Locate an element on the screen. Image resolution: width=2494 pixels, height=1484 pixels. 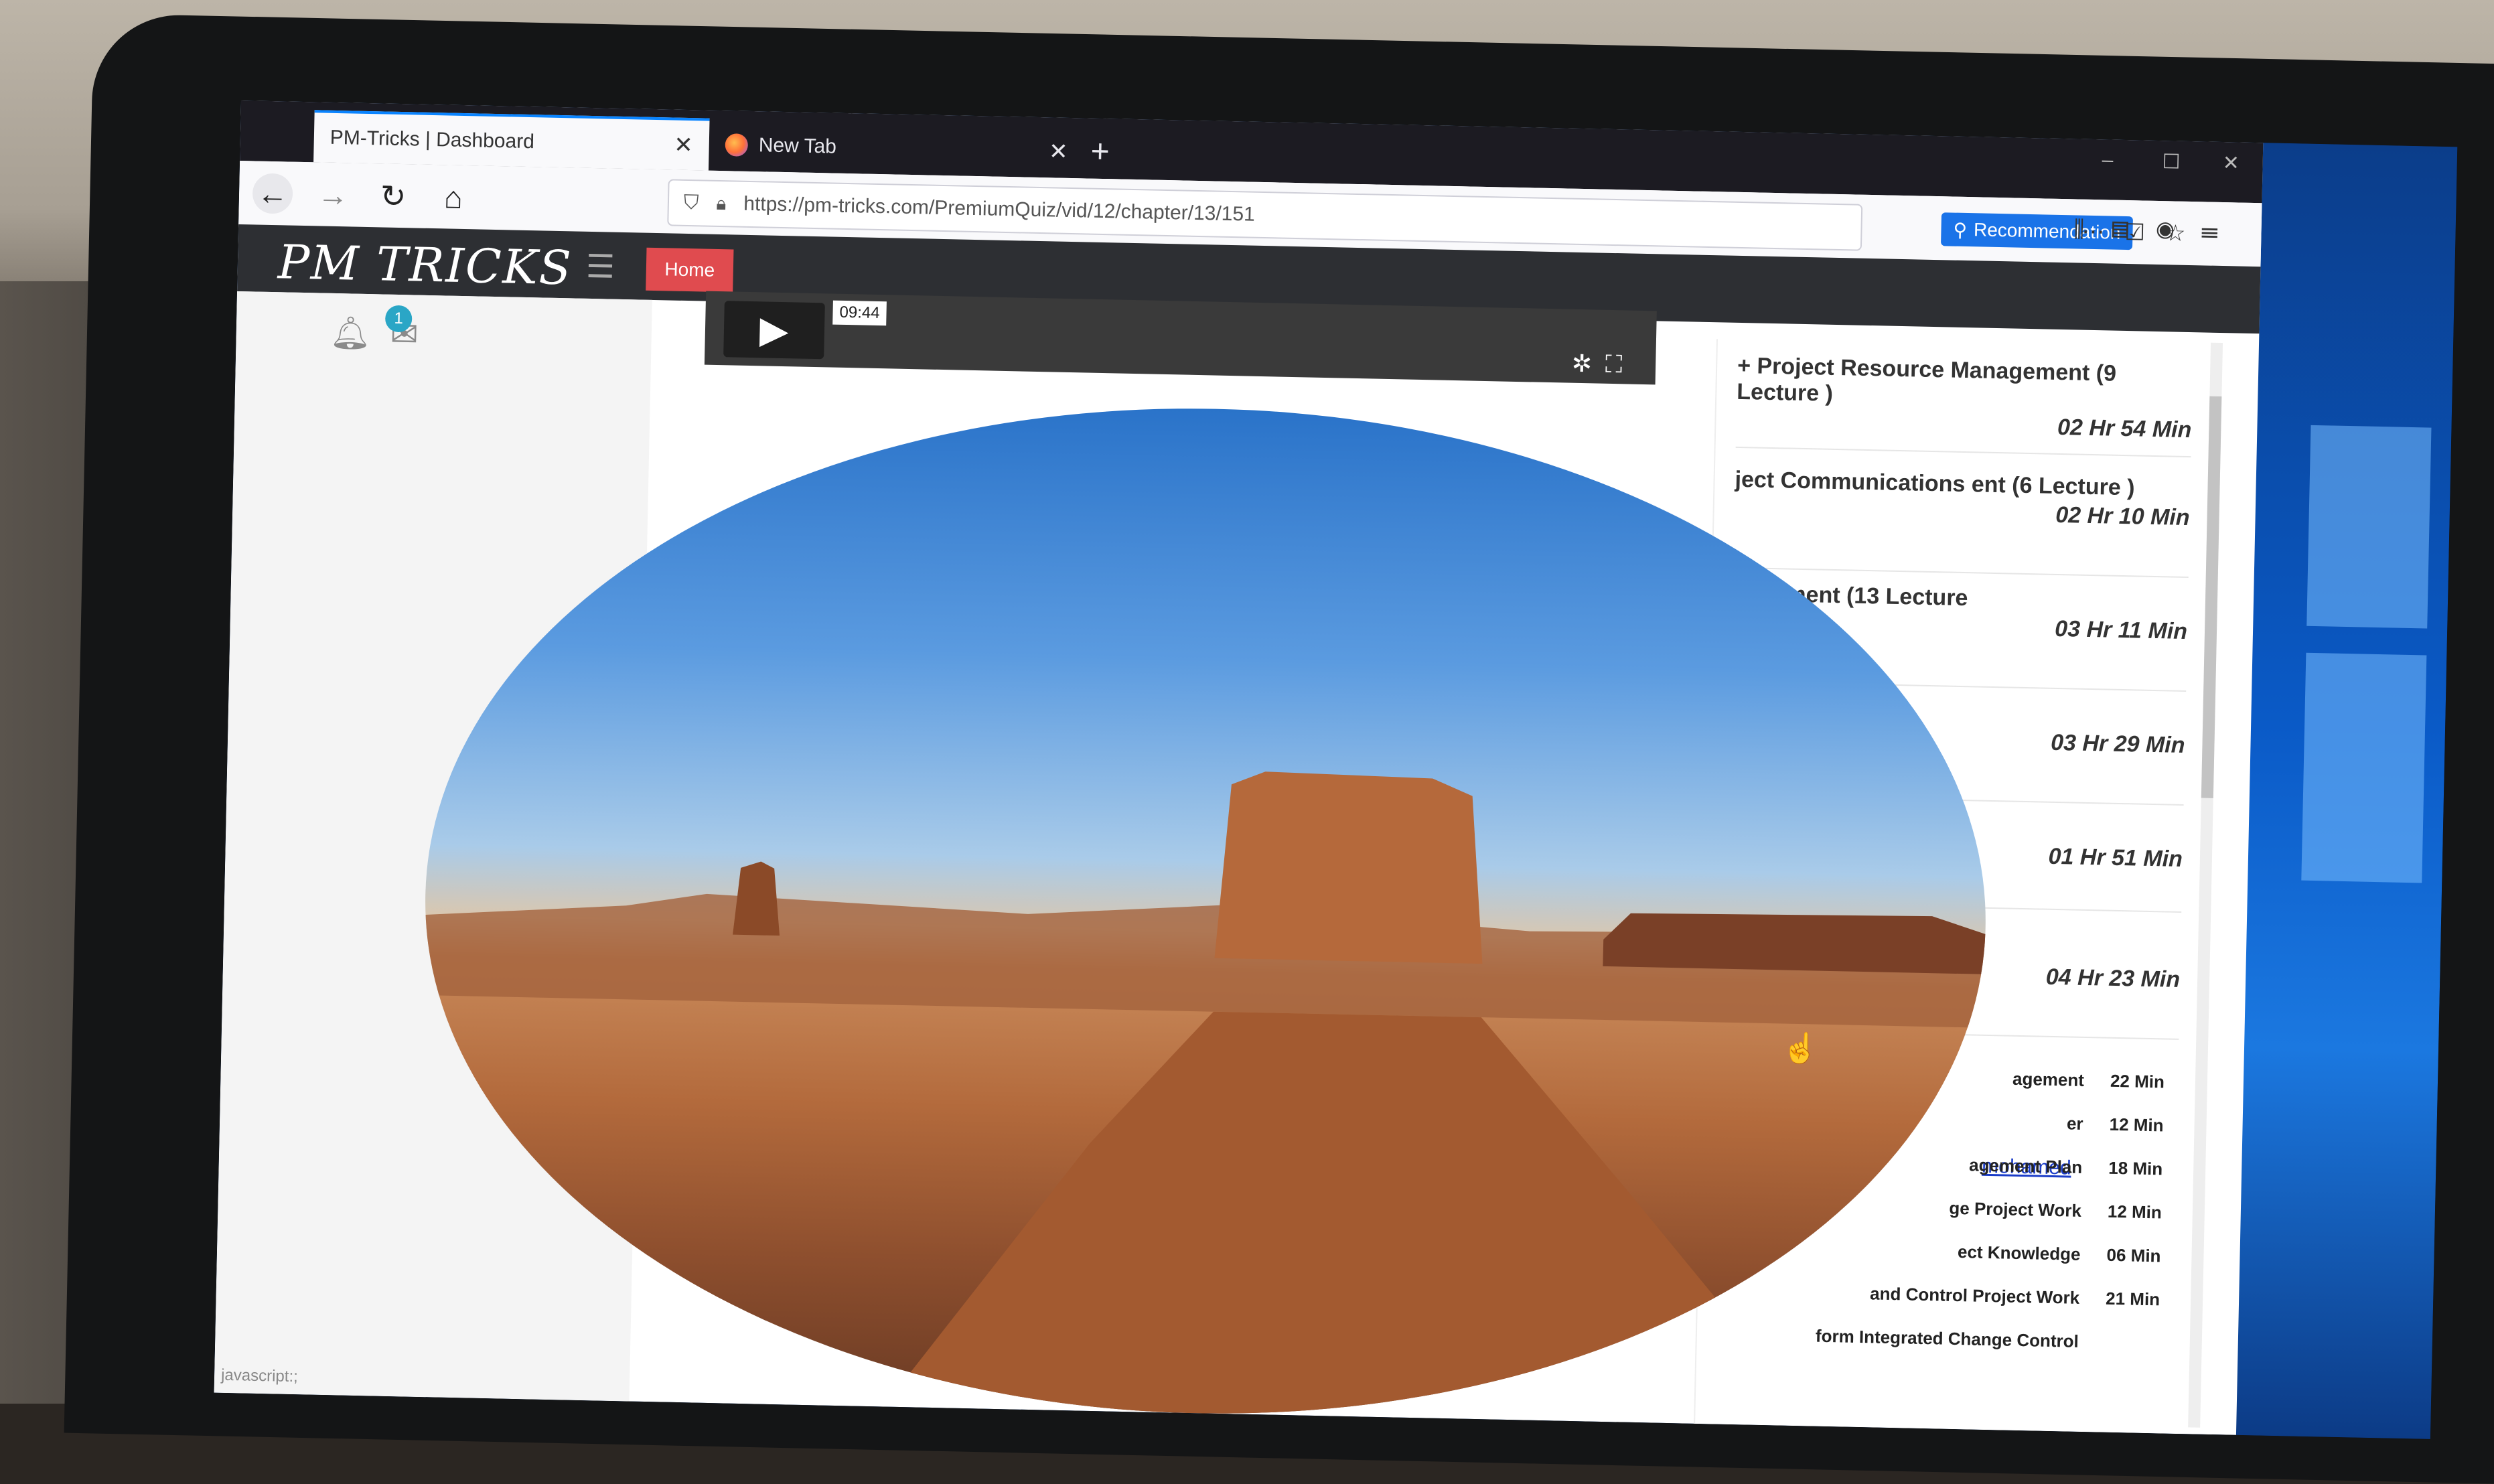
lesson-time: 22 Min is located at coordinates (2137, 1081).